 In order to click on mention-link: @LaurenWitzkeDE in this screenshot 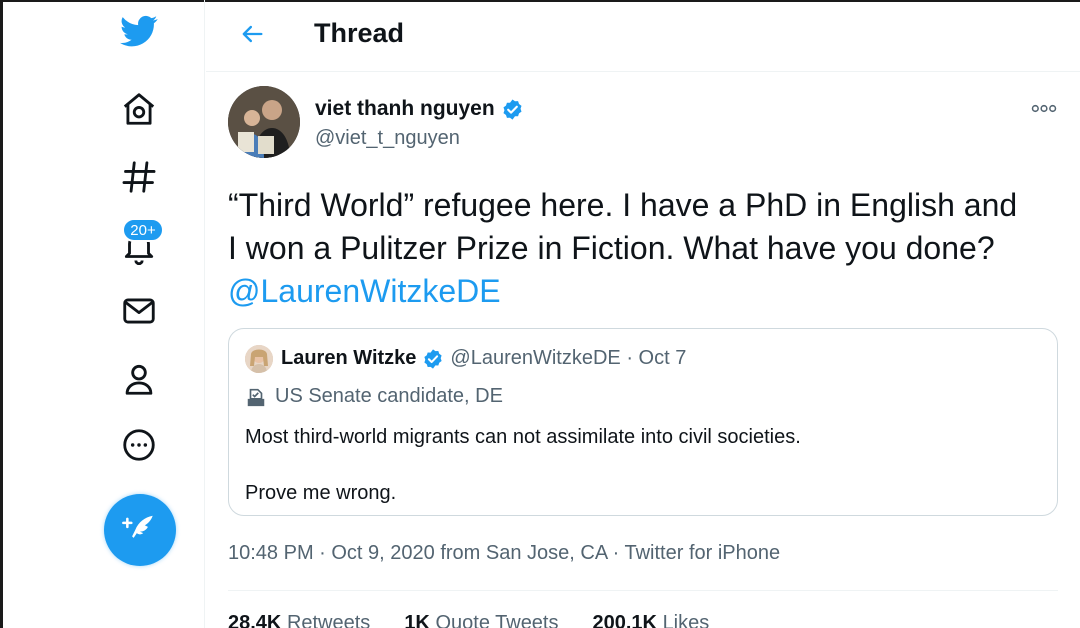, I will do `click(364, 291)`.